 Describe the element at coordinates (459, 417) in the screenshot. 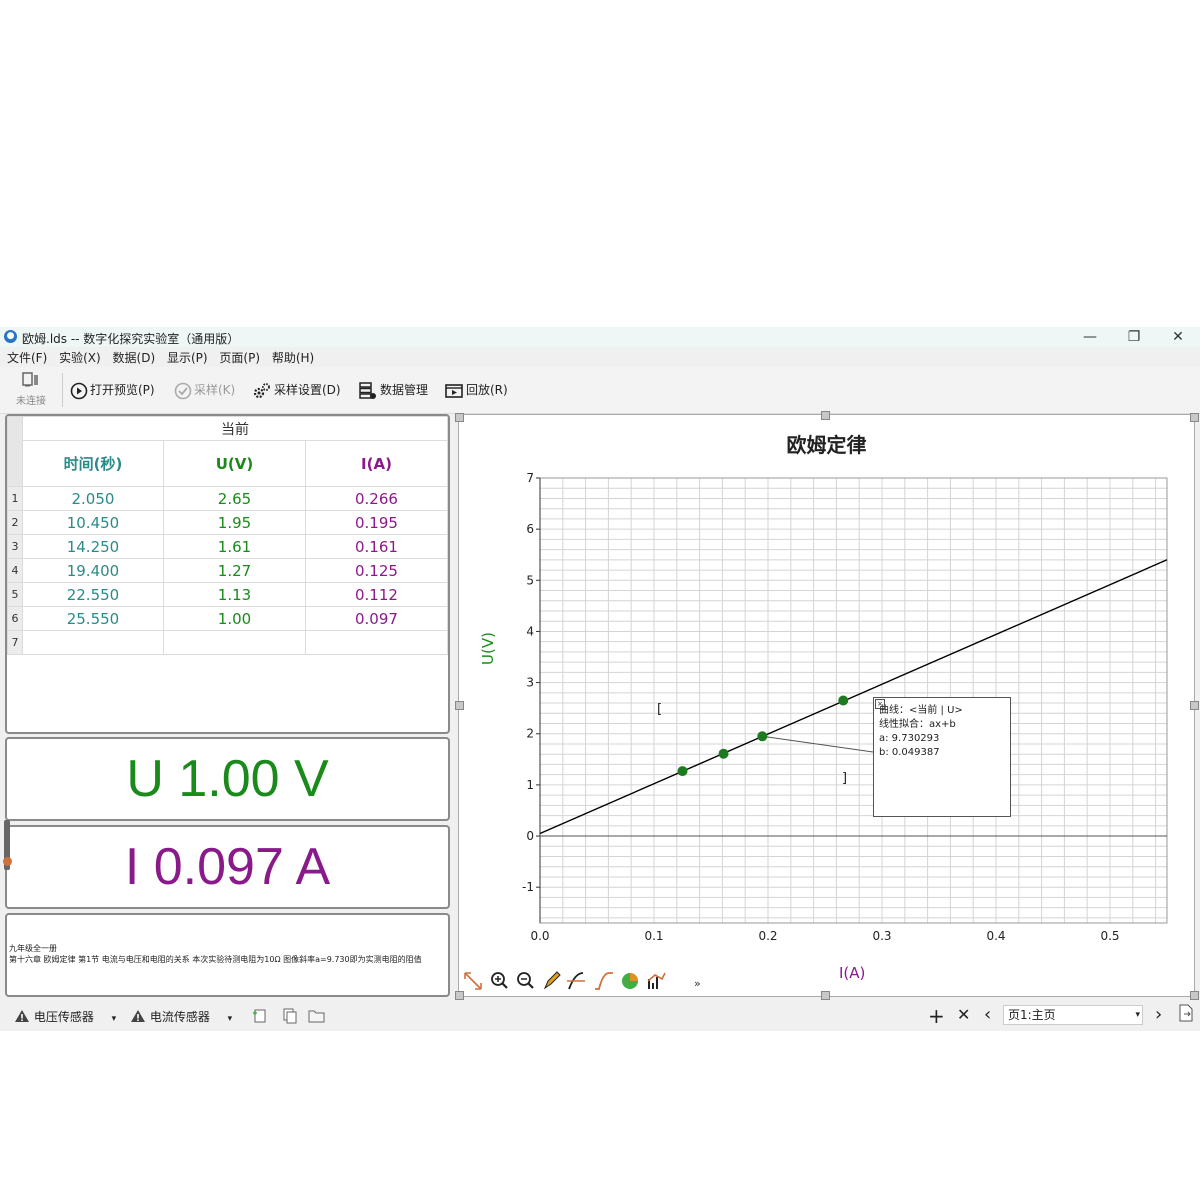

I see `resize-handle-top-left` at that location.